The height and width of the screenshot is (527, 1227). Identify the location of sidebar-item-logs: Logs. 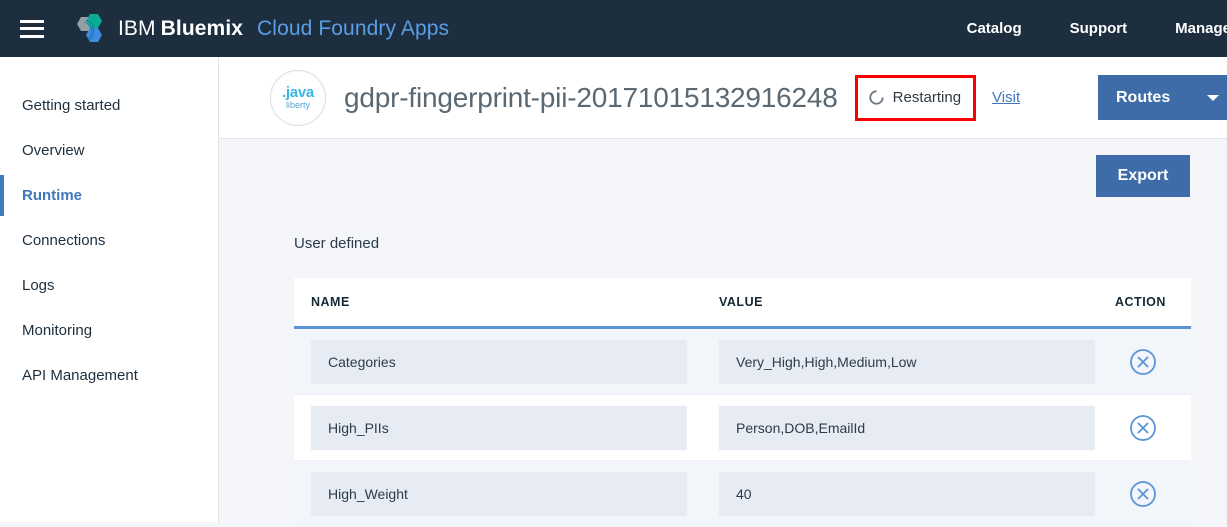
(109, 285).